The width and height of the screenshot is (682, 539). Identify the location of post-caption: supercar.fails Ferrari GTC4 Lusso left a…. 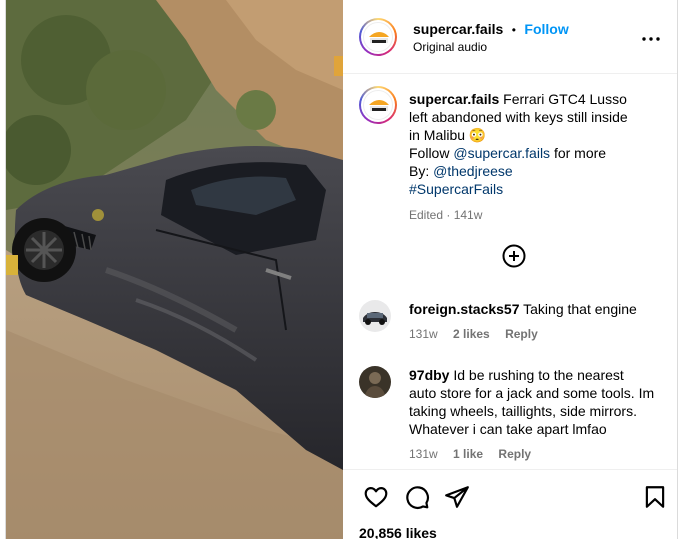
(539, 157).